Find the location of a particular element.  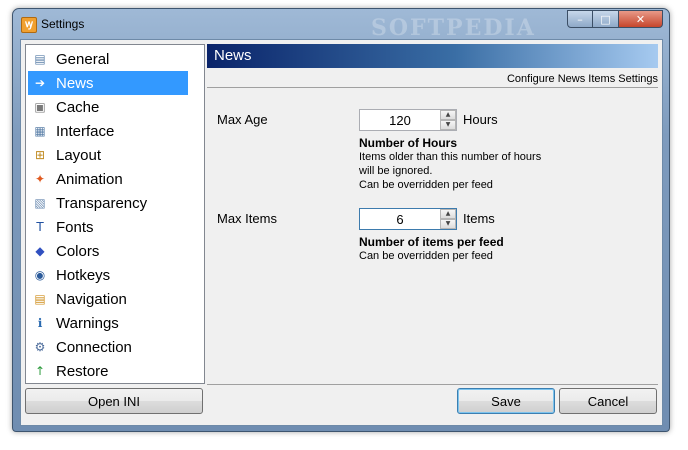

sidebar-item-layout: ⊞ Layout is located at coordinates (108, 155).